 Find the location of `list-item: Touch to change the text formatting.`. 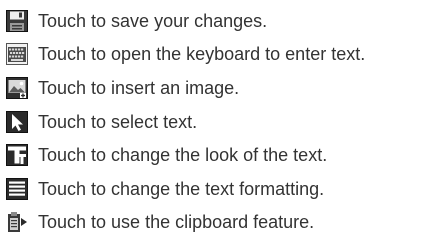

list-item: Touch to change the text formatting. is located at coordinates (216, 189).